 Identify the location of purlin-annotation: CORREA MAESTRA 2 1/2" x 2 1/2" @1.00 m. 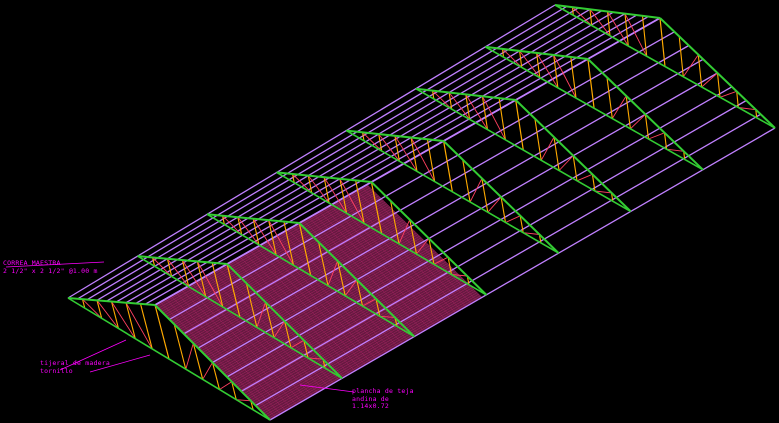
(50, 267).